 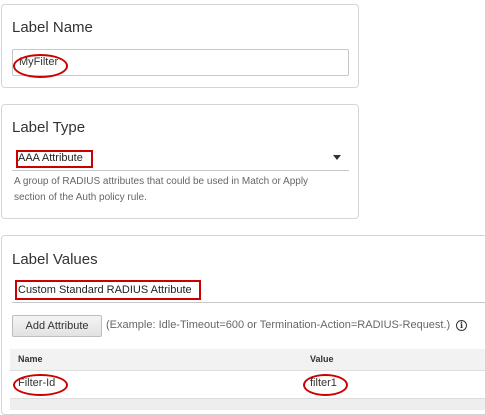 I want to click on label-values-title: Label Values, so click(x=55, y=259).